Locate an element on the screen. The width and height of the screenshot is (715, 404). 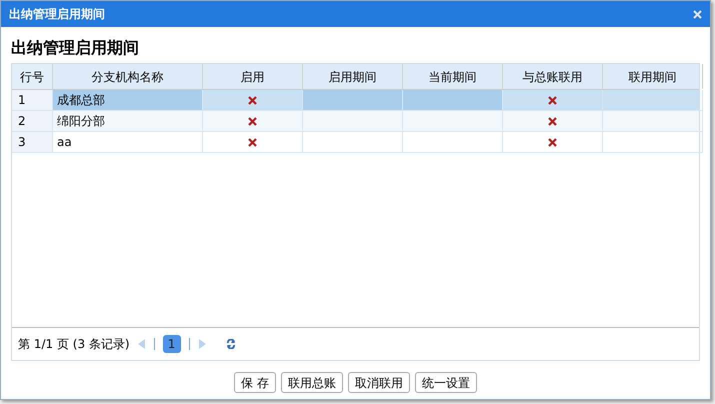
page-info: 第 1/1 页 (3 条记录) is located at coordinates (74, 344).